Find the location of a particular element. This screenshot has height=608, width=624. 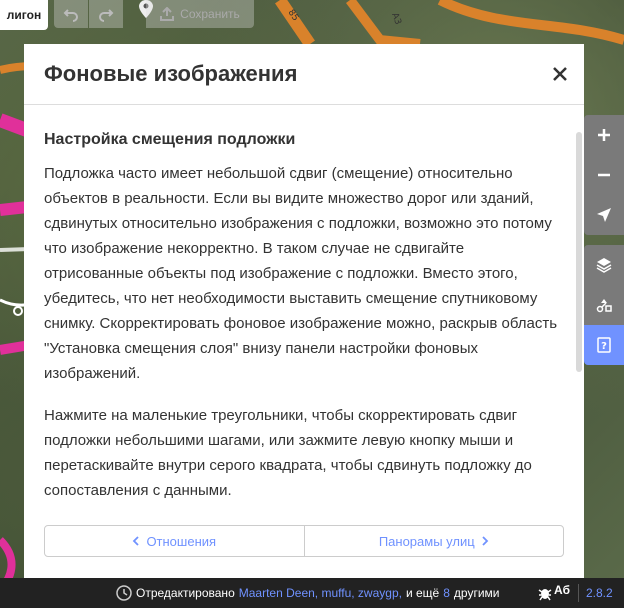

geolocate-button is located at coordinates (604, 215).